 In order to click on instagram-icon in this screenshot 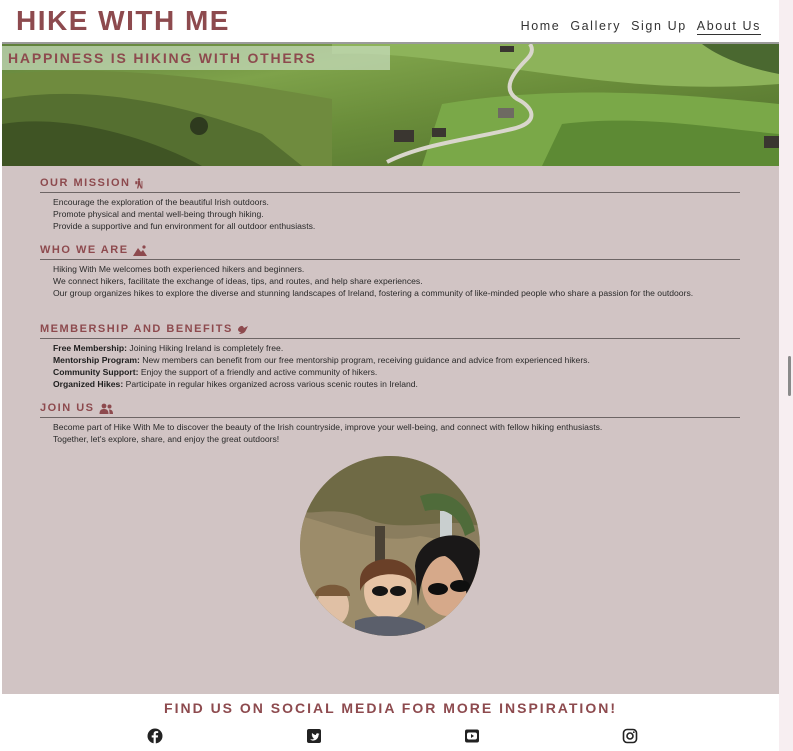, I will do `click(630, 736)`.